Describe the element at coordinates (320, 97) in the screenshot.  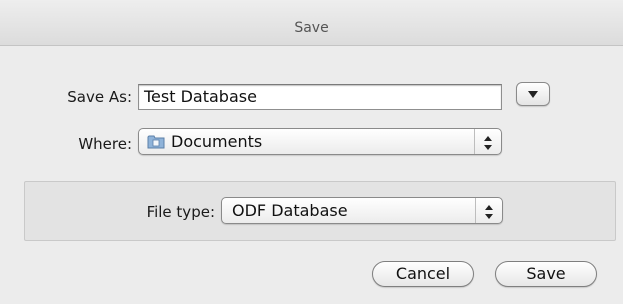
I see `save-as-input: Test Database` at that location.